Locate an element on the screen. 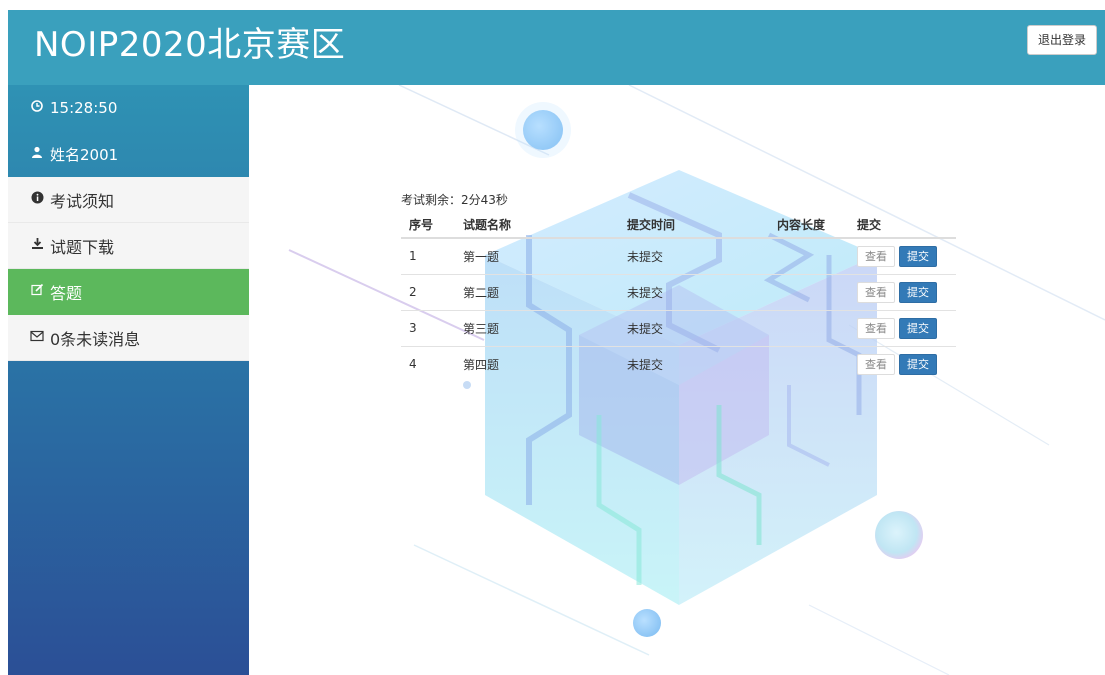  row-name: 第四题 is located at coordinates (537, 363).